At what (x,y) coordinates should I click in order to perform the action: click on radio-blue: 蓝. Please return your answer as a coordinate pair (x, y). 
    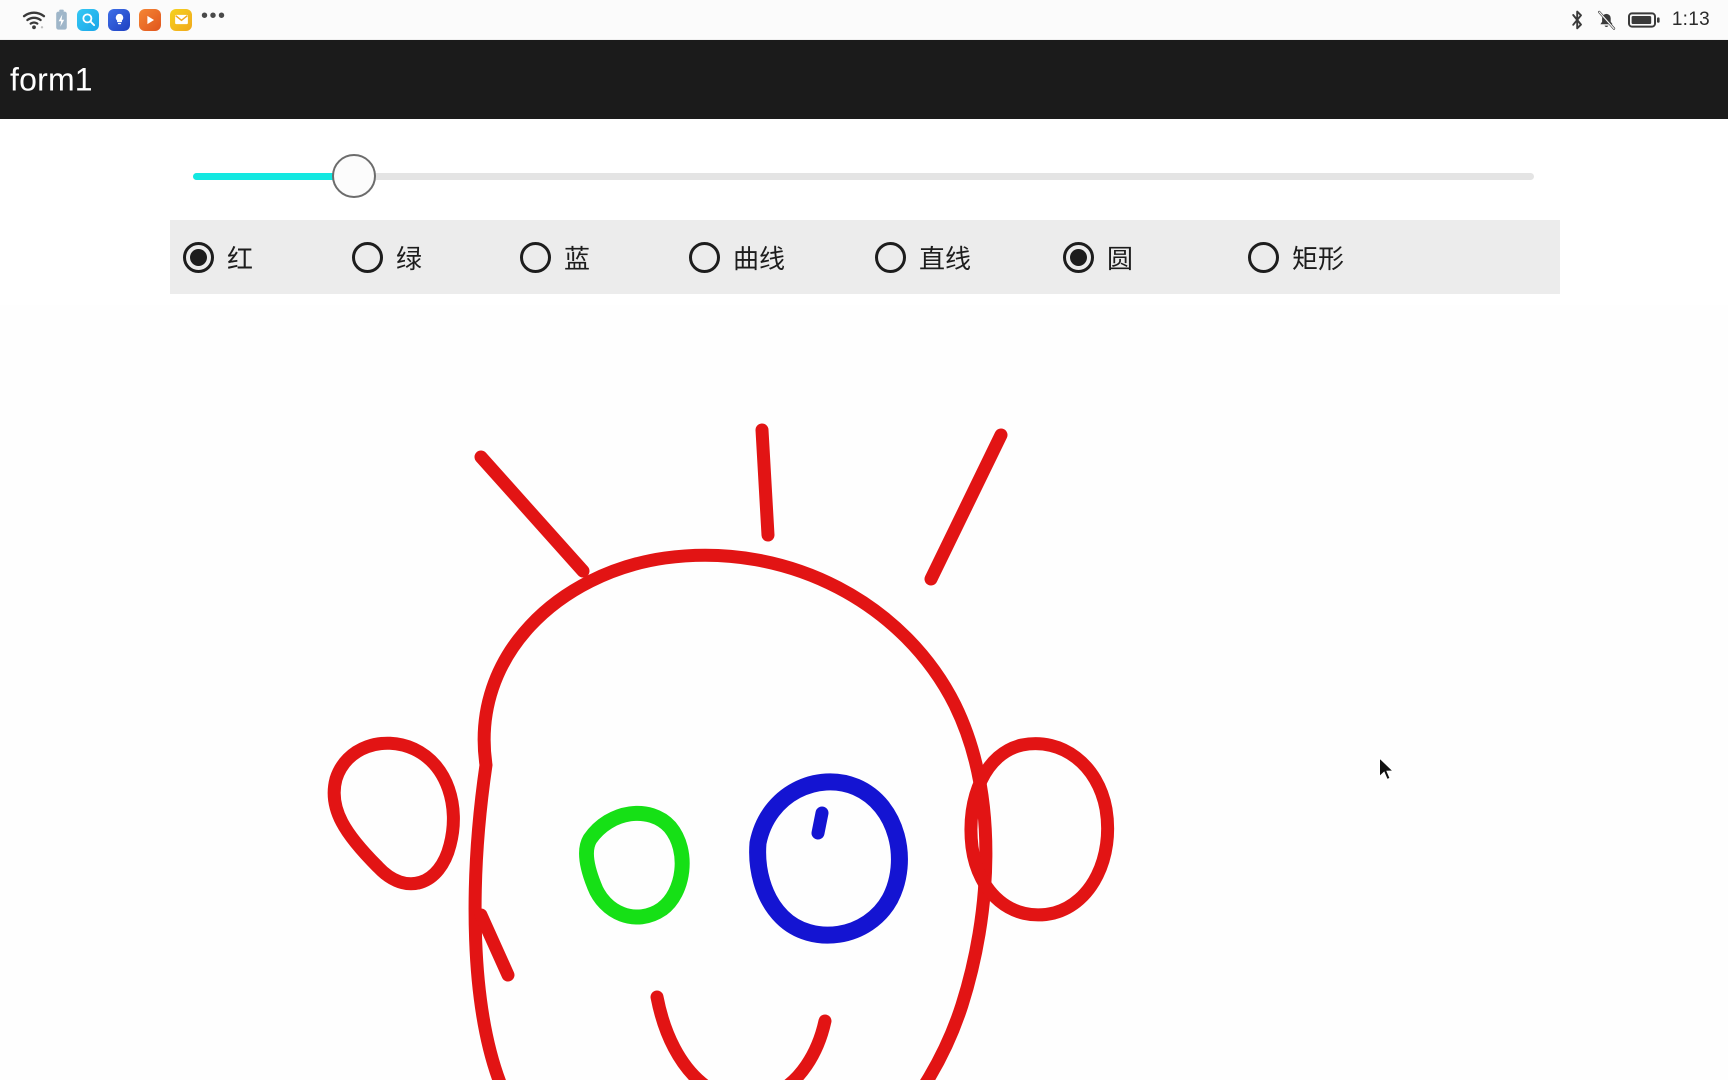
    Looking at the image, I should click on (555, 257).